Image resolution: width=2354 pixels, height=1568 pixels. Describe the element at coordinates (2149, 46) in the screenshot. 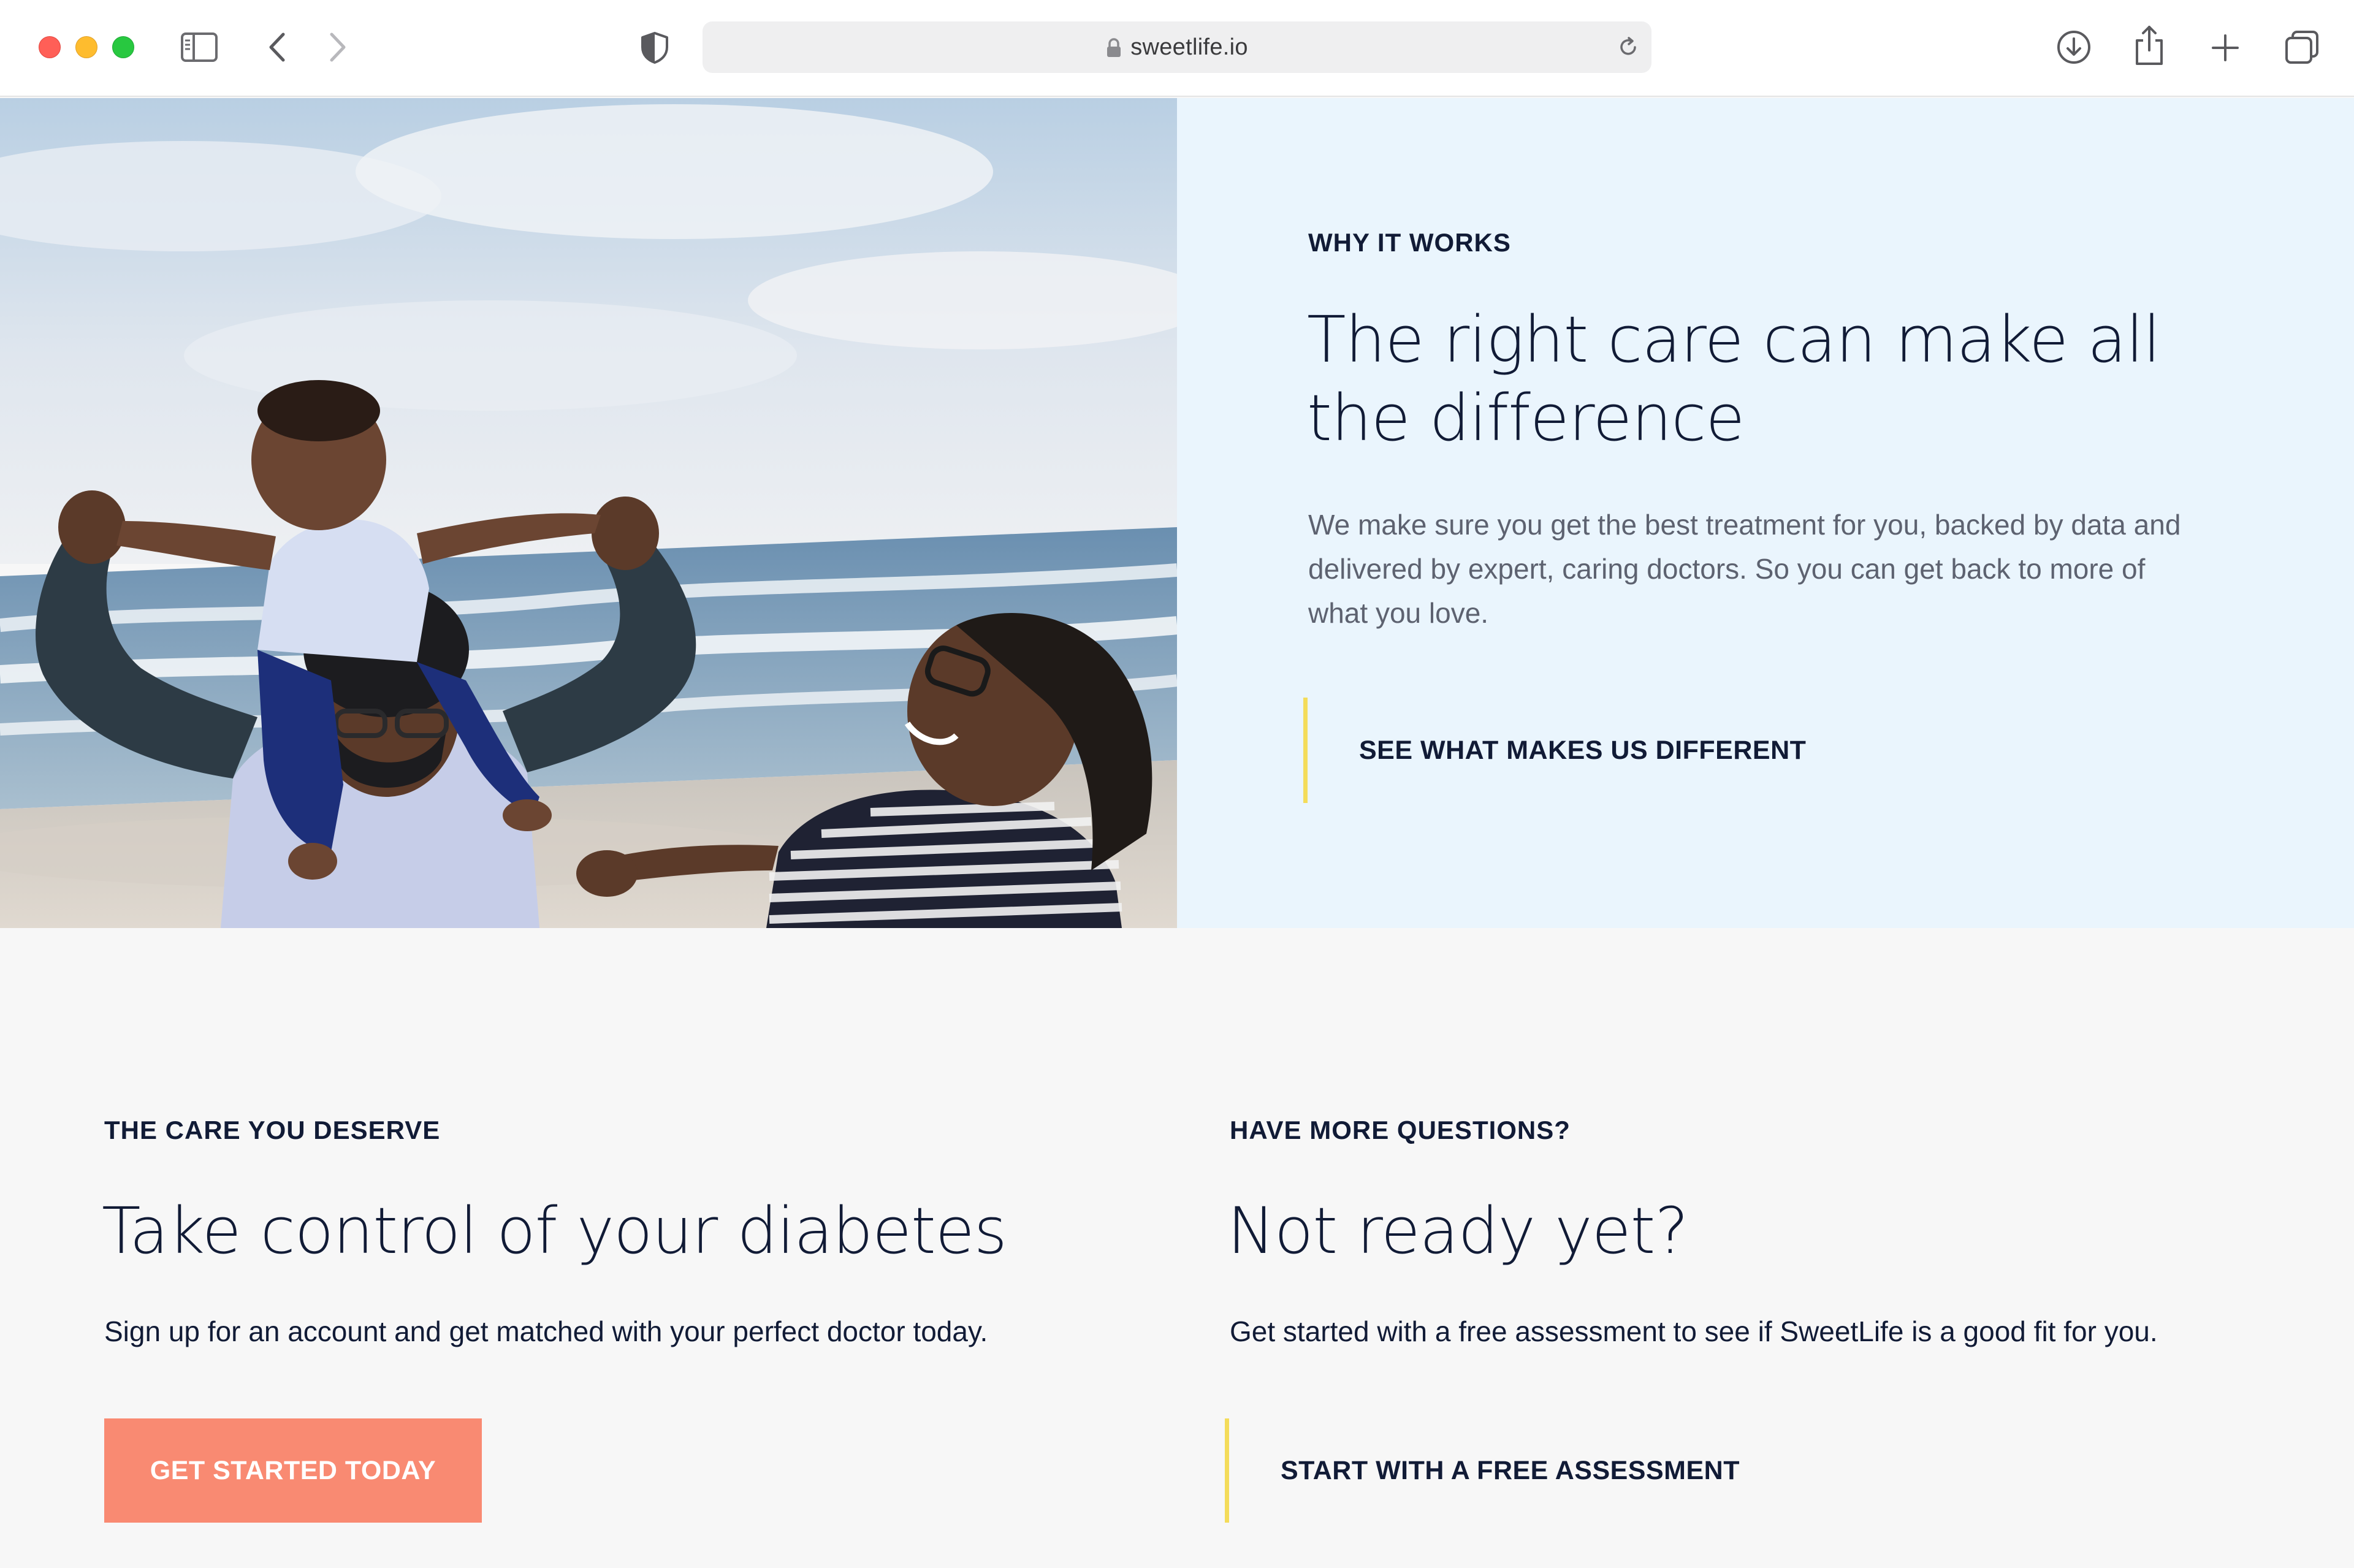

I see `share-icon` at that location.